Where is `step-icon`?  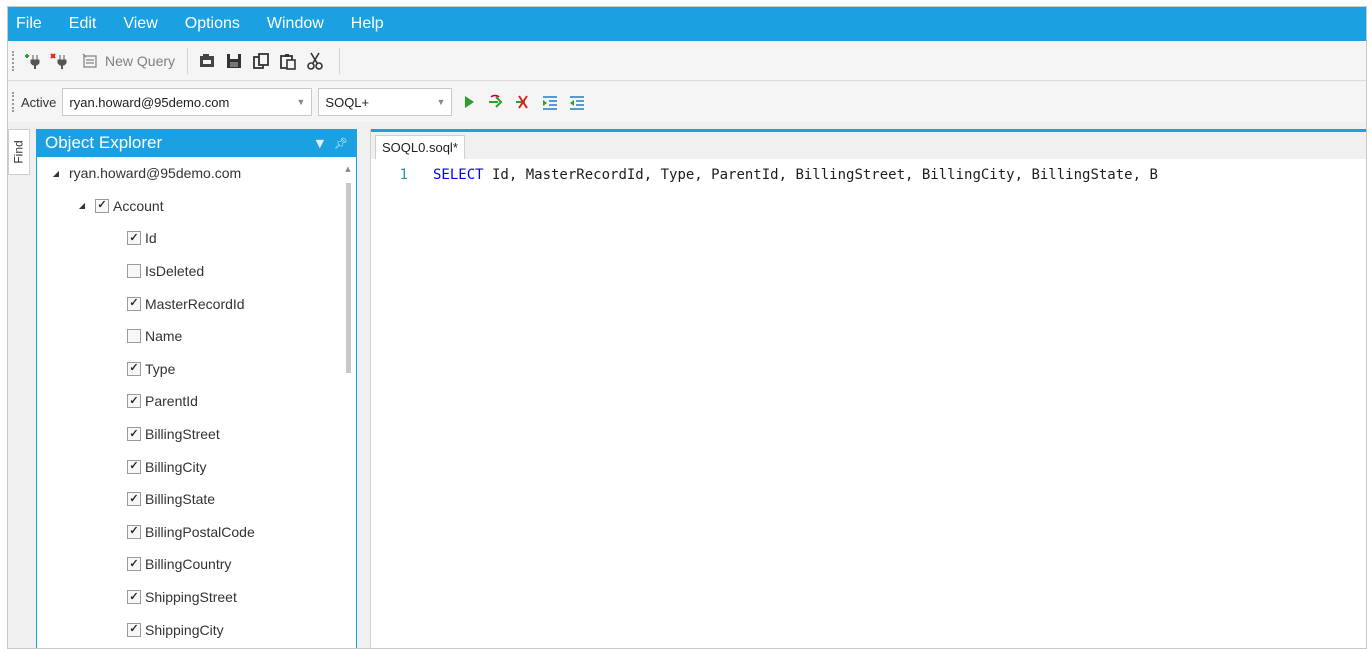
step-icon is located at coordinates (496, 102).